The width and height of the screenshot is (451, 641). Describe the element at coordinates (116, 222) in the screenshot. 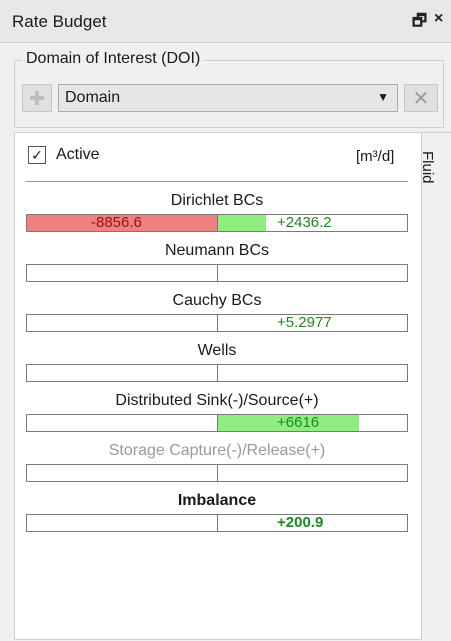

I see `bar-negative-value: -8856.6` at that location.